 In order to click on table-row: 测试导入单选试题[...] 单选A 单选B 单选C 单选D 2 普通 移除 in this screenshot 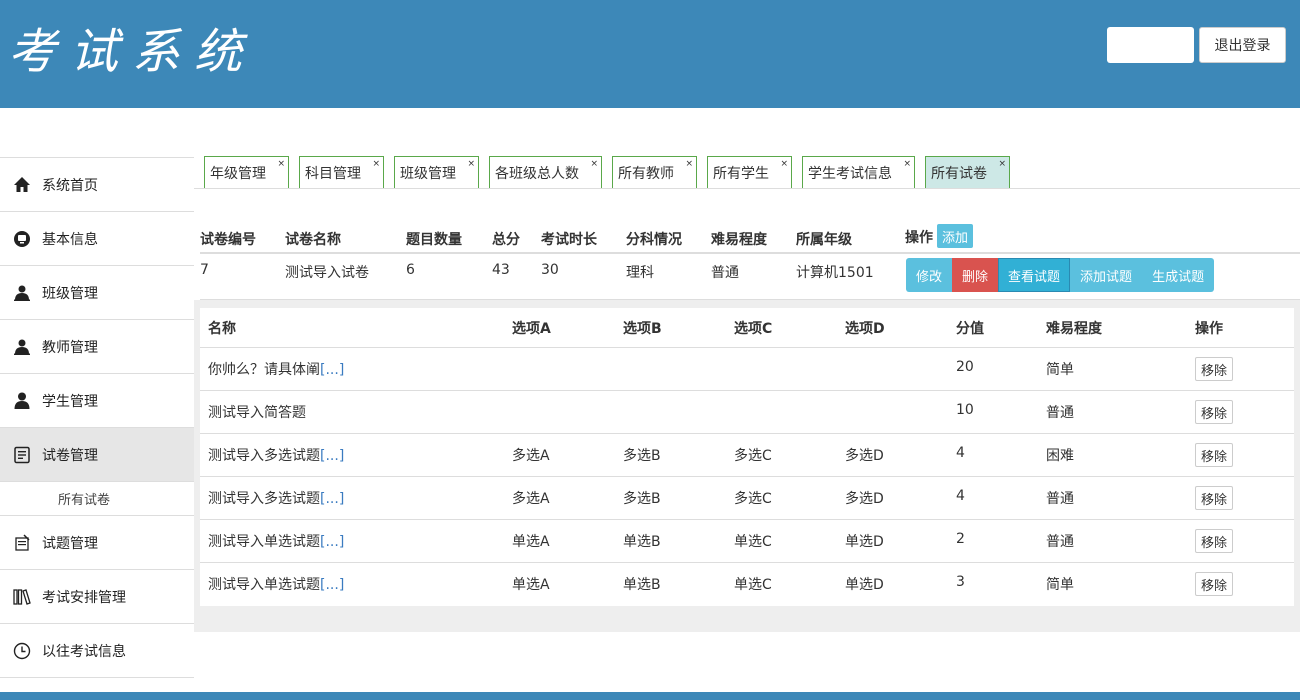, I will do `click(747, 541)`.